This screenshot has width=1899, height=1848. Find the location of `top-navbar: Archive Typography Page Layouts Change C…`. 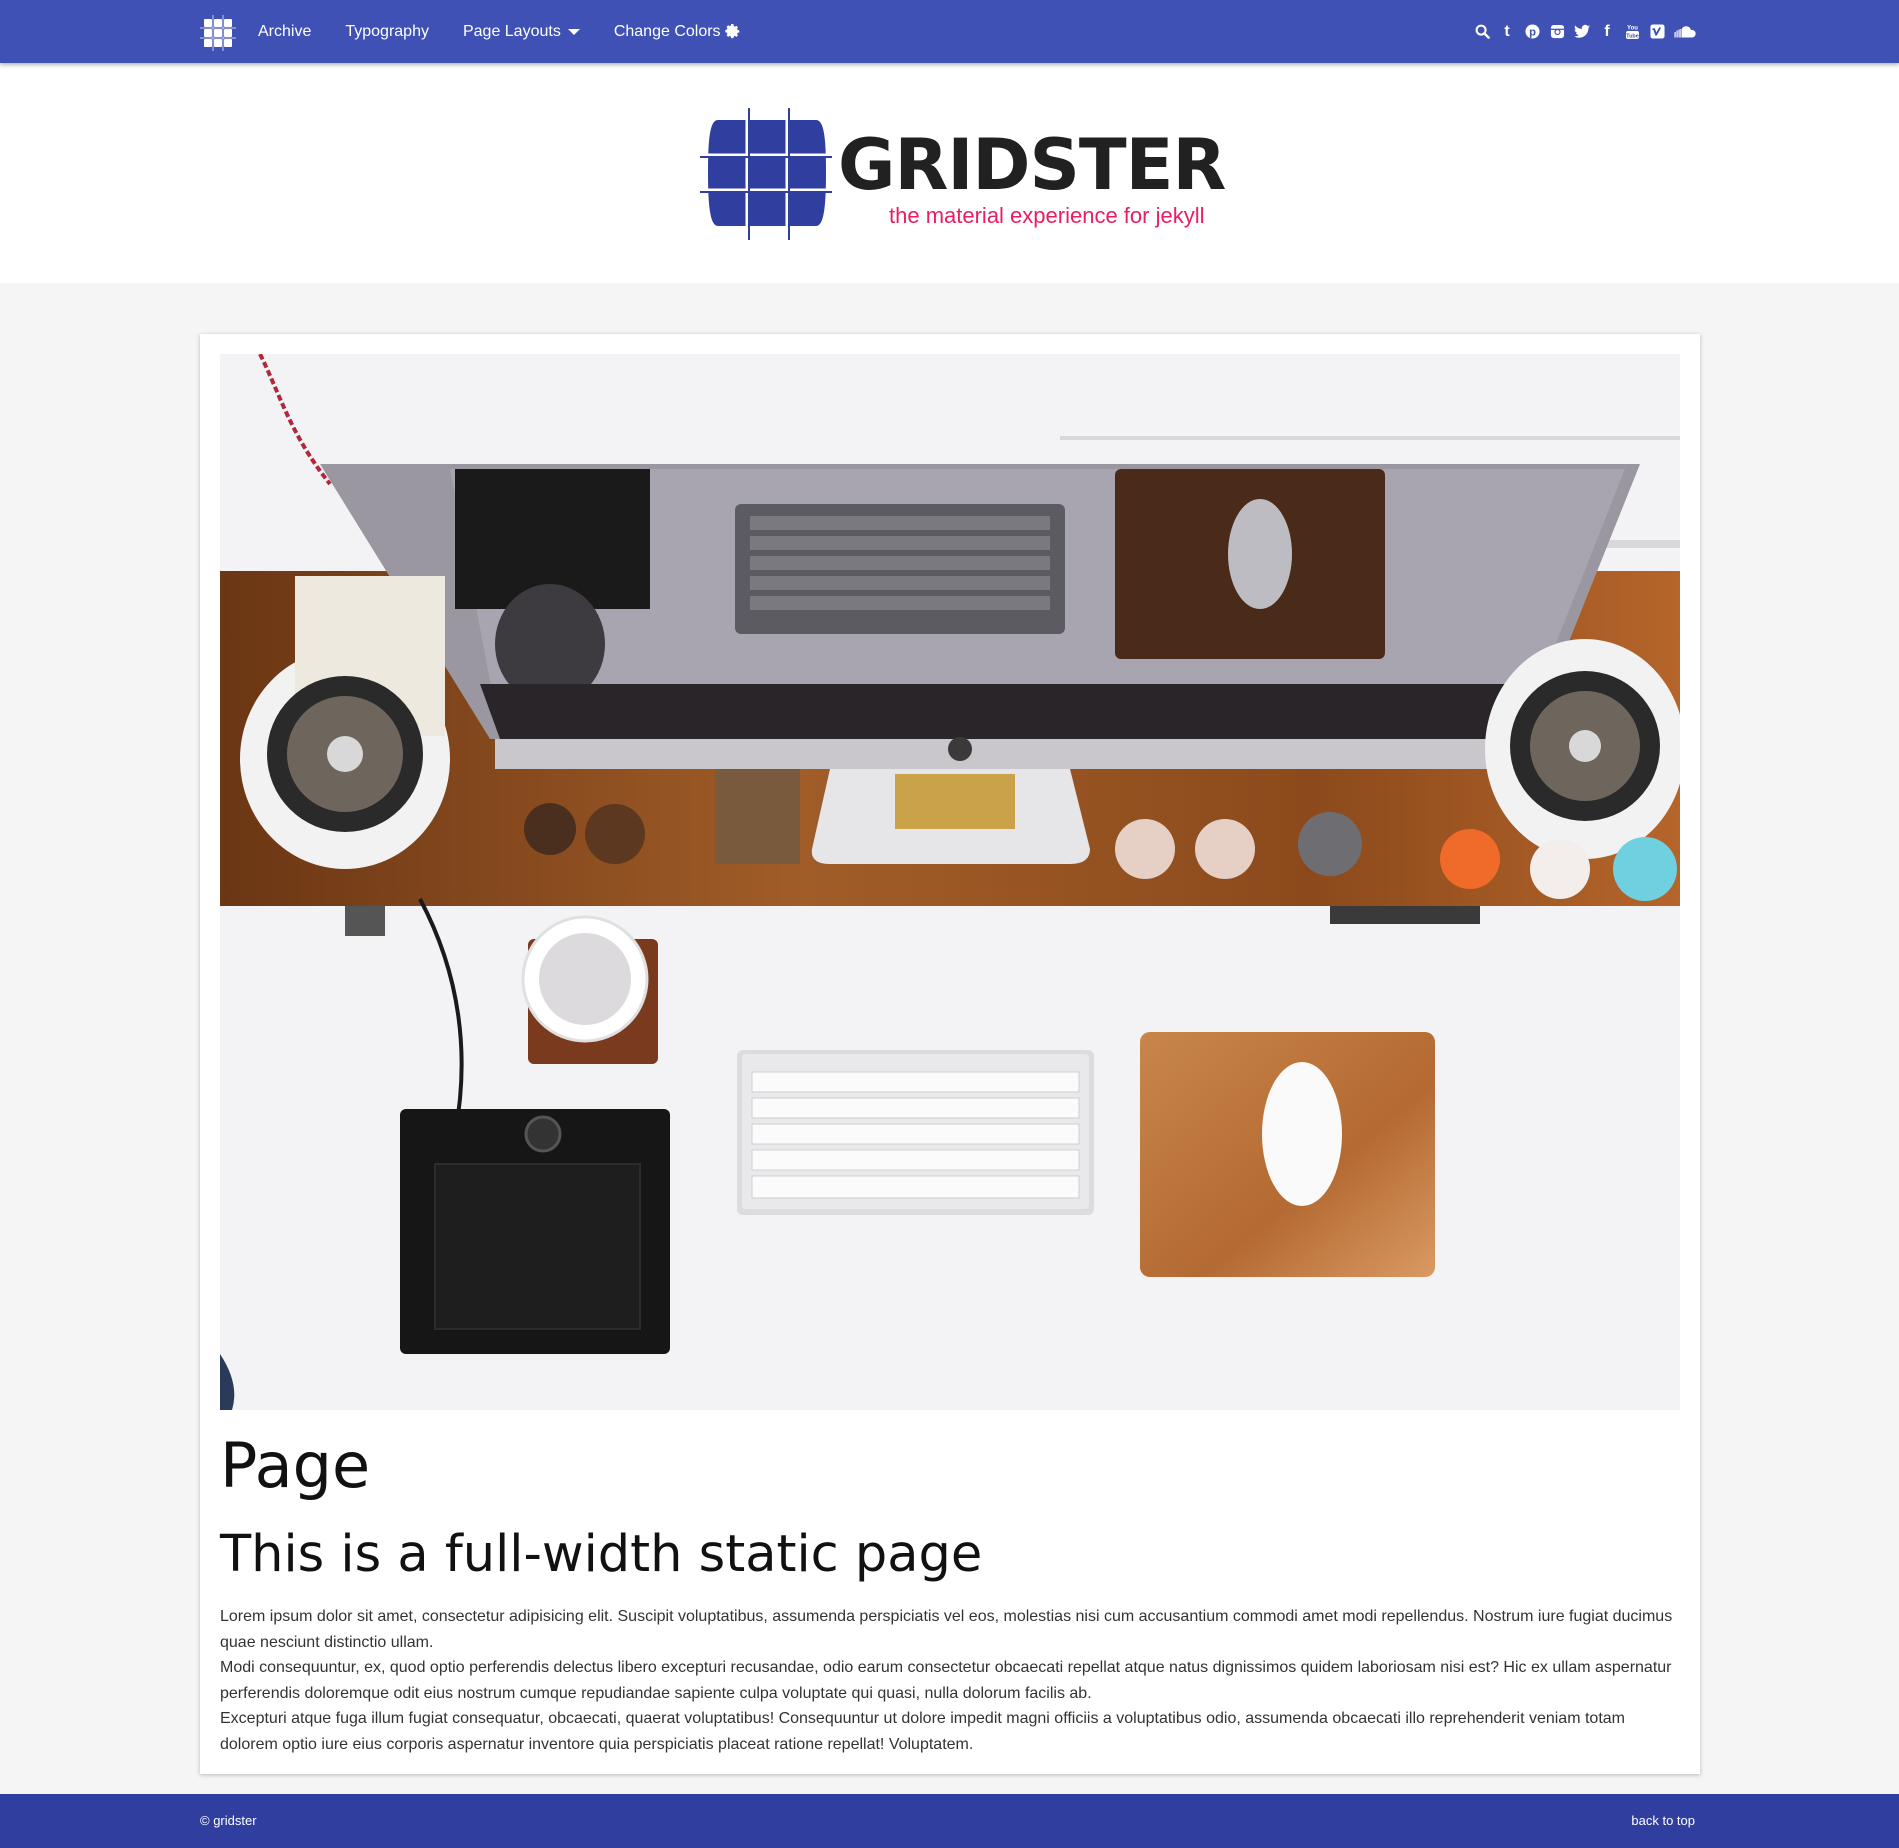

top-navbar: Archive Typography Page Layouts Change C… is located at coordinates (949, 31).